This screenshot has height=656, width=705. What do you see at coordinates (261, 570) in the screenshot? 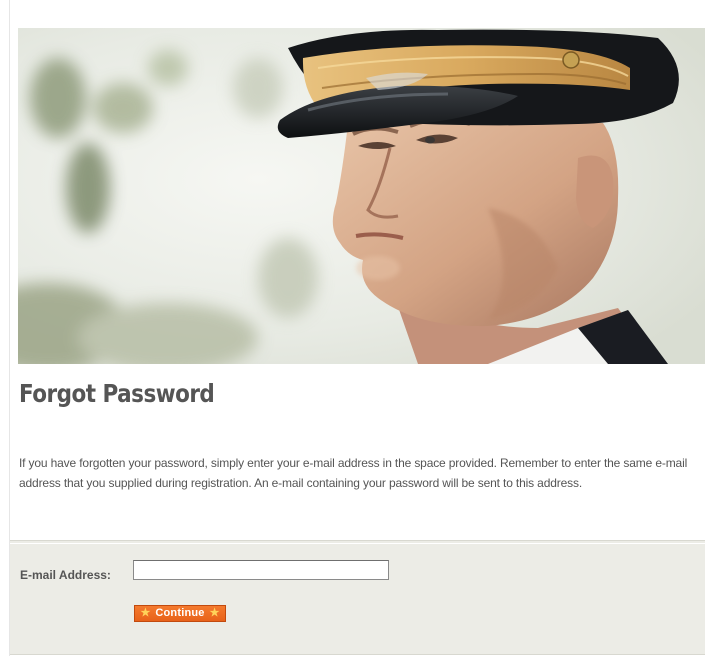
I see `email-input` at bounding box center [261, 570].